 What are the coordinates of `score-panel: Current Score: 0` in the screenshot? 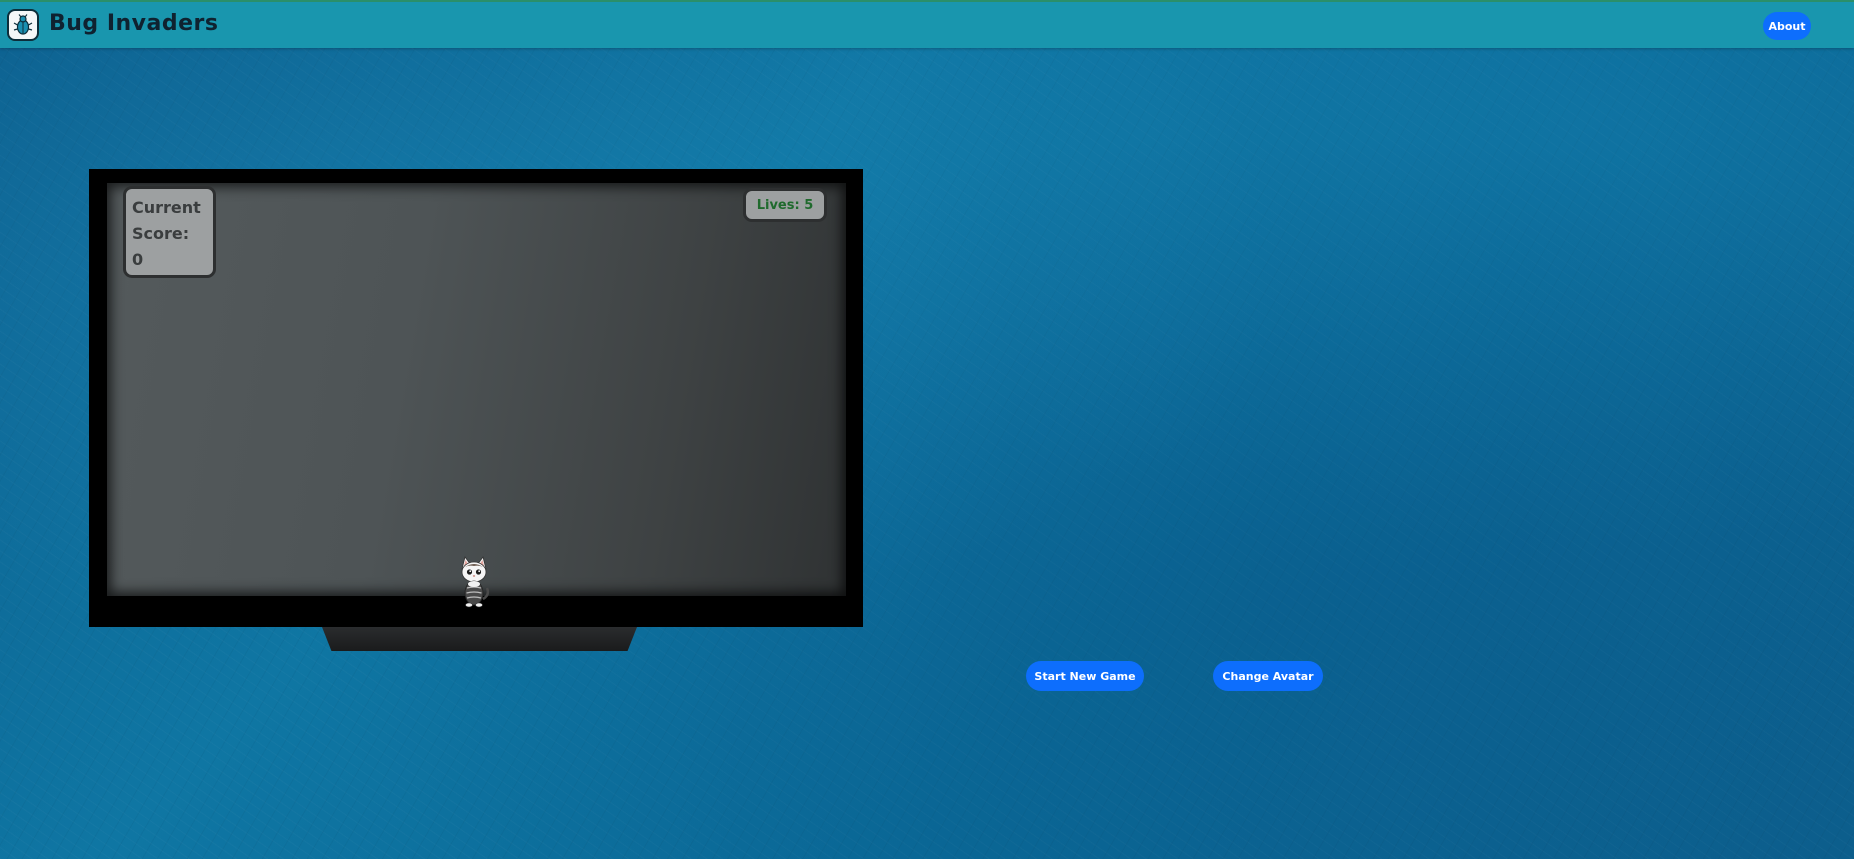 It's located at (169, 232).